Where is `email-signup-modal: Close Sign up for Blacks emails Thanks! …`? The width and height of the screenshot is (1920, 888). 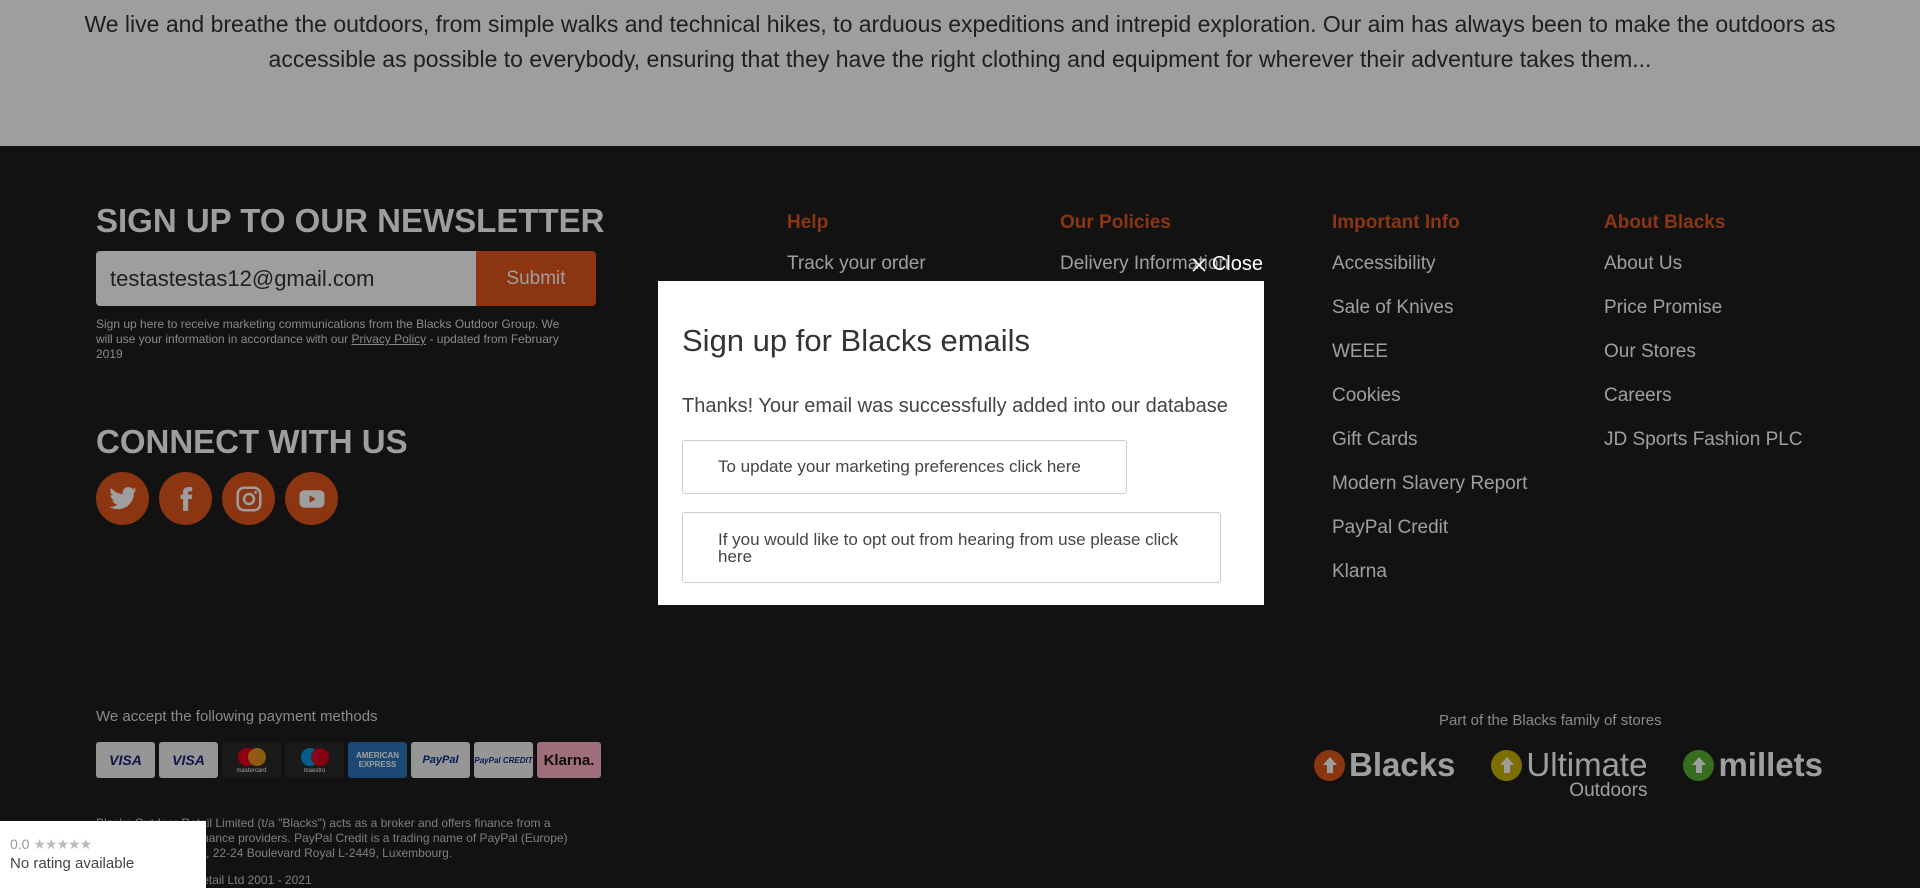 email-signup-modal: Close Sign up for Blacks emails Thanks! … is located at coordinates (961, 429).